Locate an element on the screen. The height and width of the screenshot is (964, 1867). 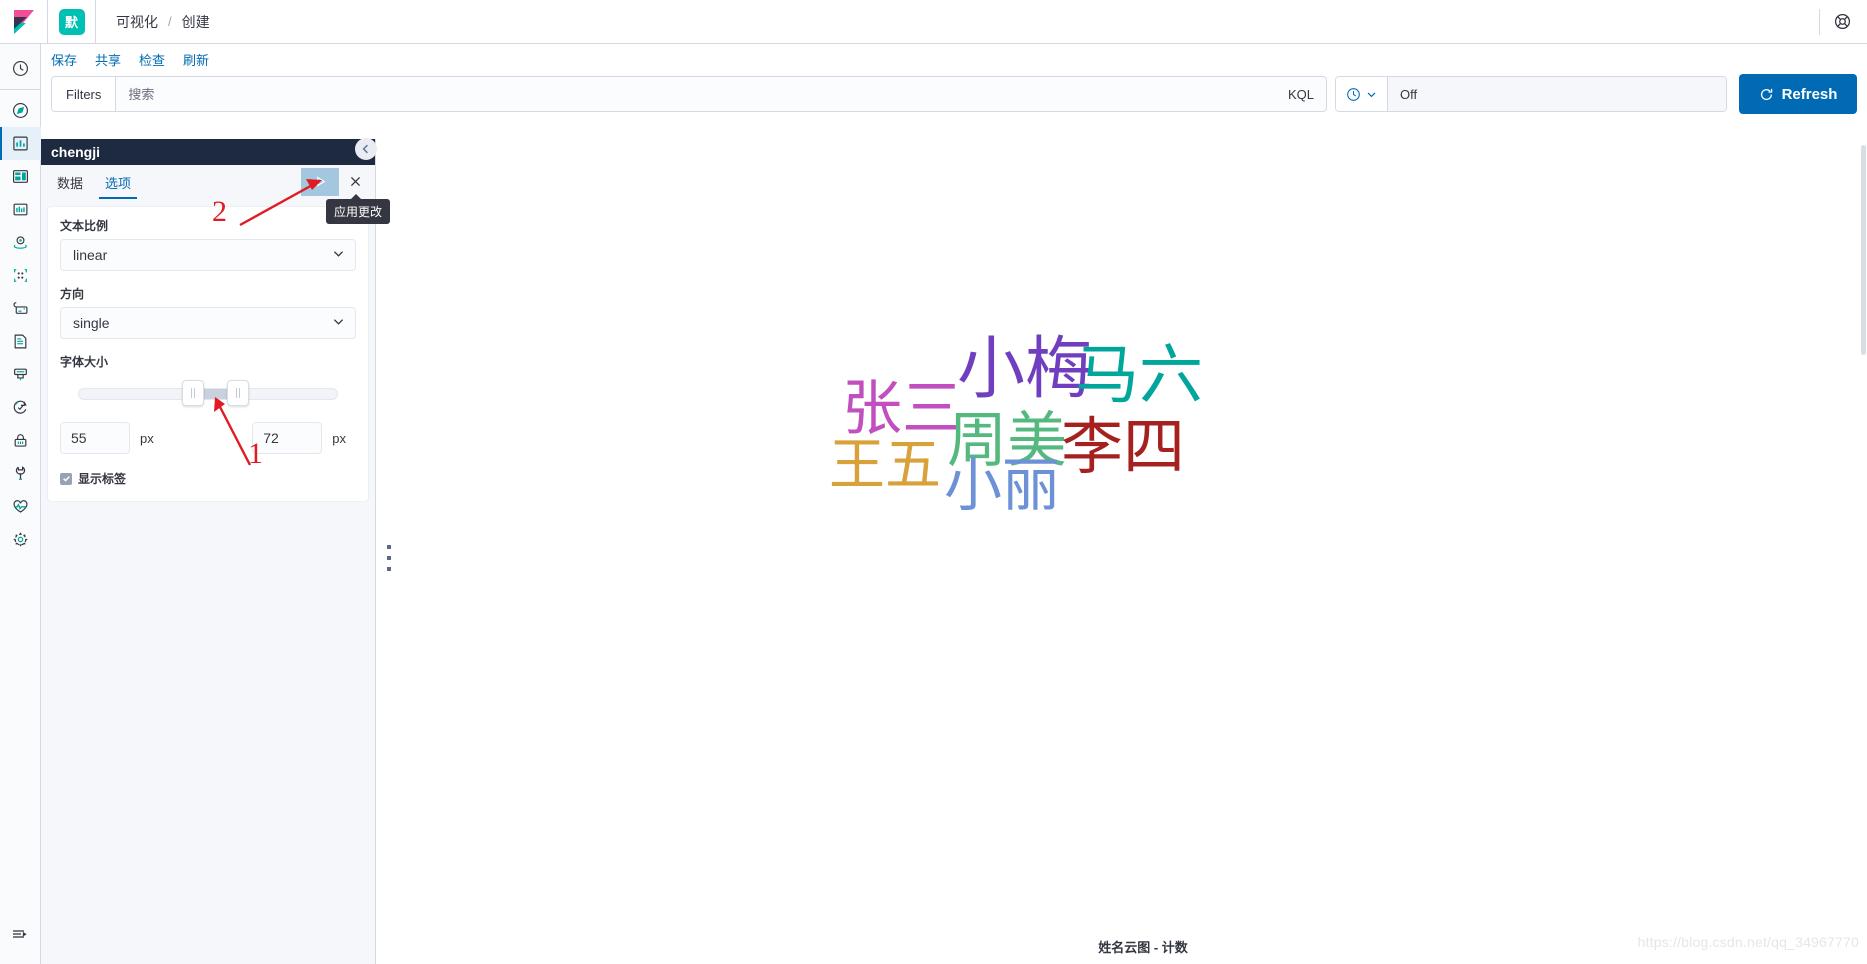
sidebar-item-management is located at coordinates (20, 539).